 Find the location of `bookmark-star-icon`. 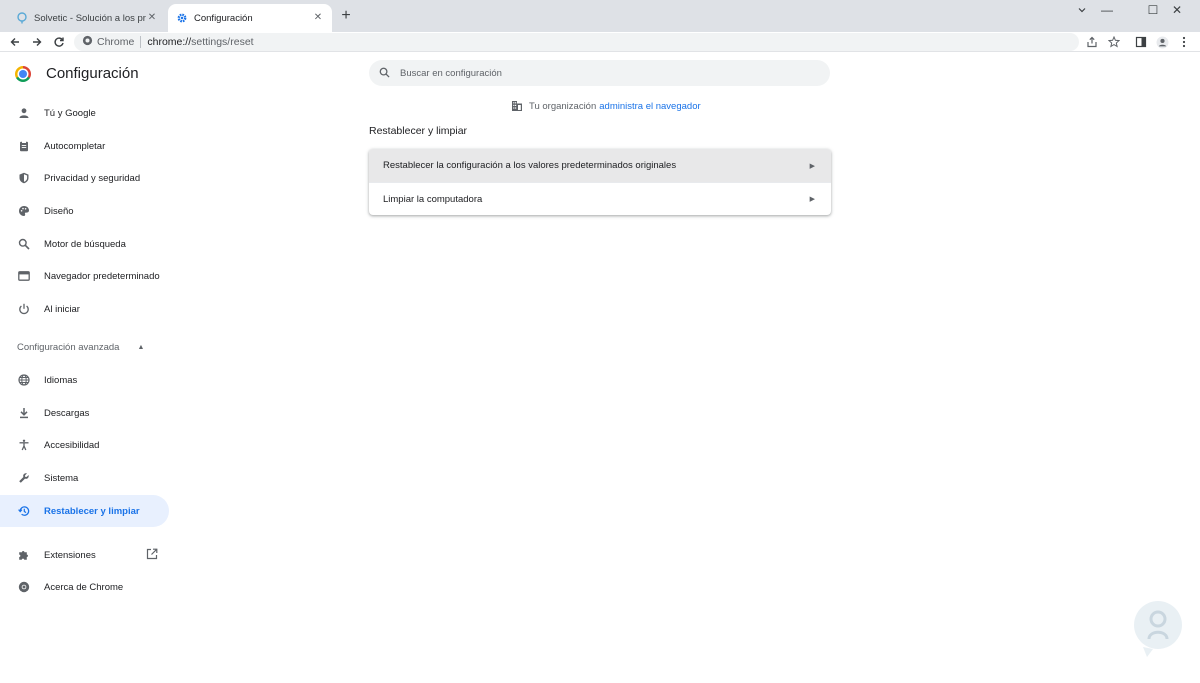

bookmark-star-icon is located at coordinates (1114, 42).